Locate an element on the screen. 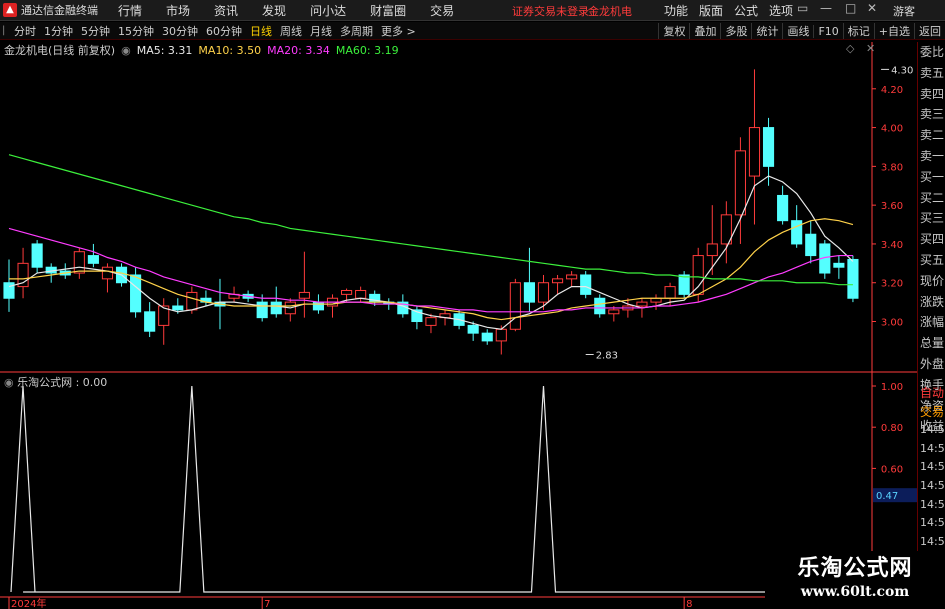  time-tick-label: 8 is located at coordinates (689, 604).